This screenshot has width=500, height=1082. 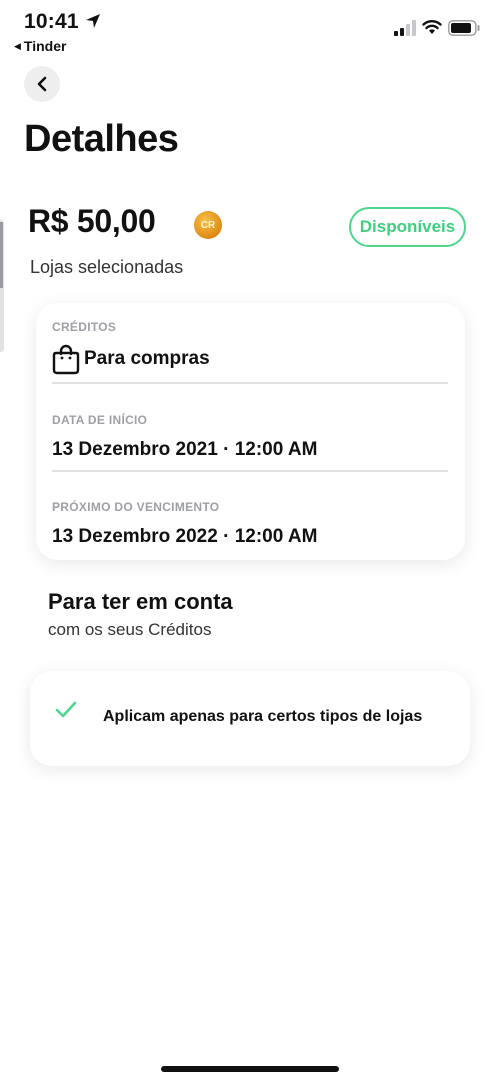 I want to click on location-arrow-icon, so click(x=93, y=21).